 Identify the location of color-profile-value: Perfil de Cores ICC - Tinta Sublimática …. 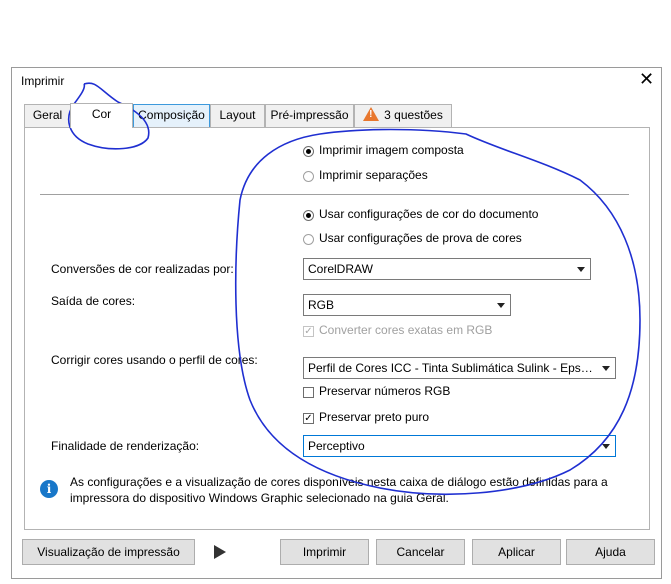
(458, 368).